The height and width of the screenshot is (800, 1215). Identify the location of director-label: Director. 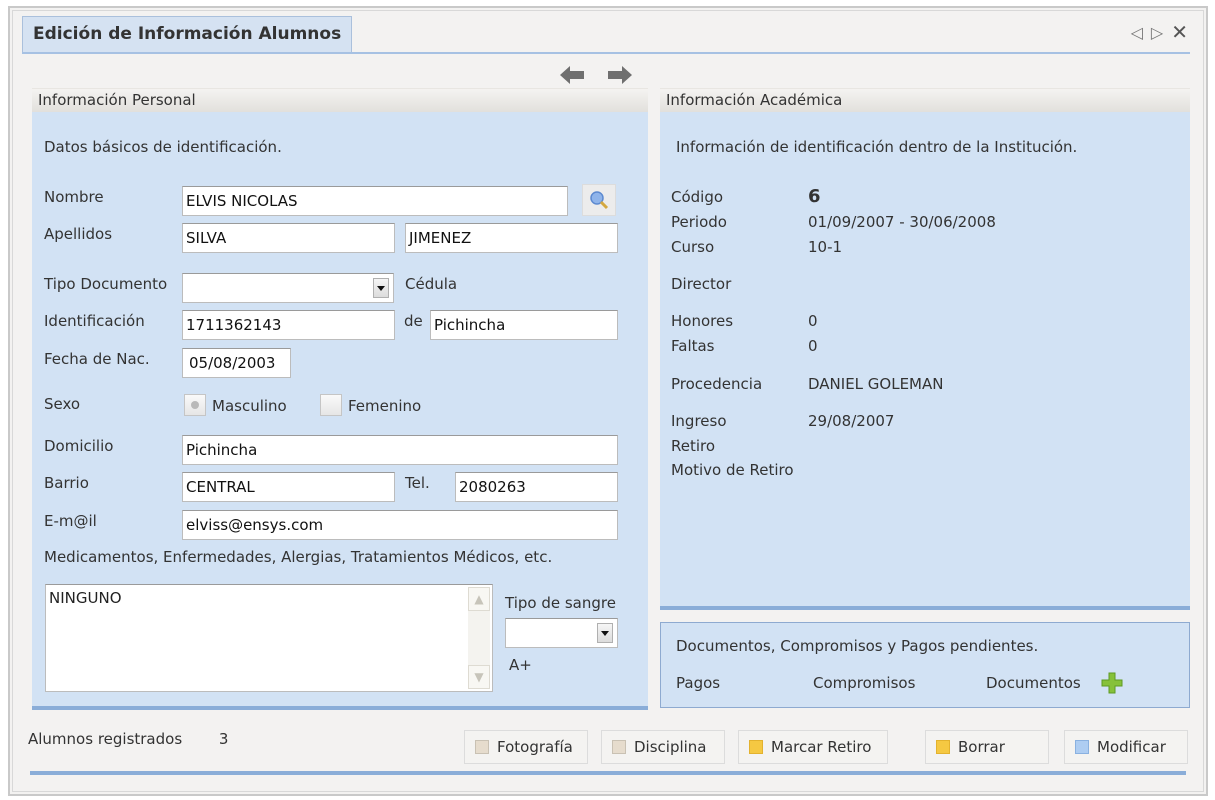
(701, 284).